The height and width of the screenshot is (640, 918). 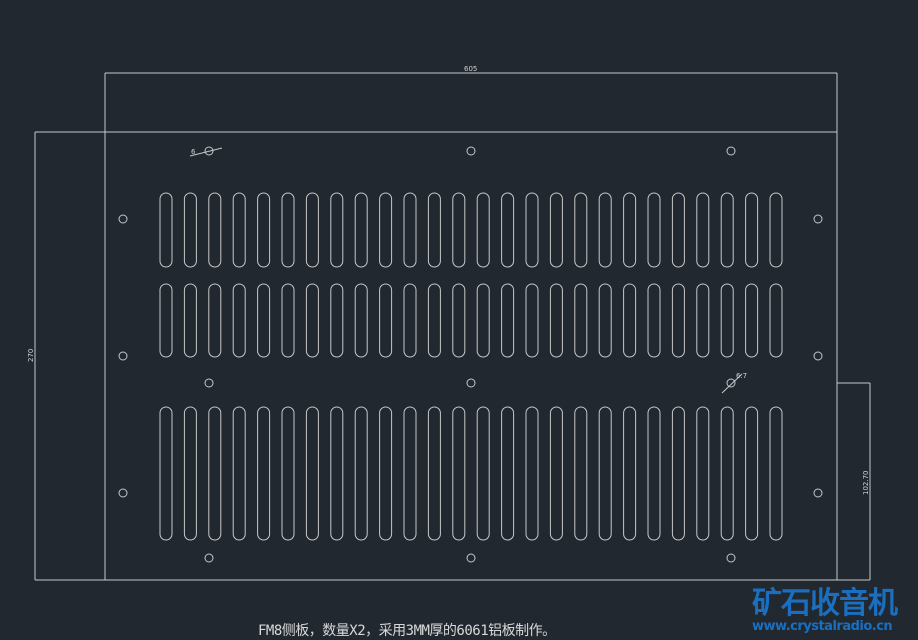 I want to click on offset-dimension-label: 102.70, so click(x=866, y=483).